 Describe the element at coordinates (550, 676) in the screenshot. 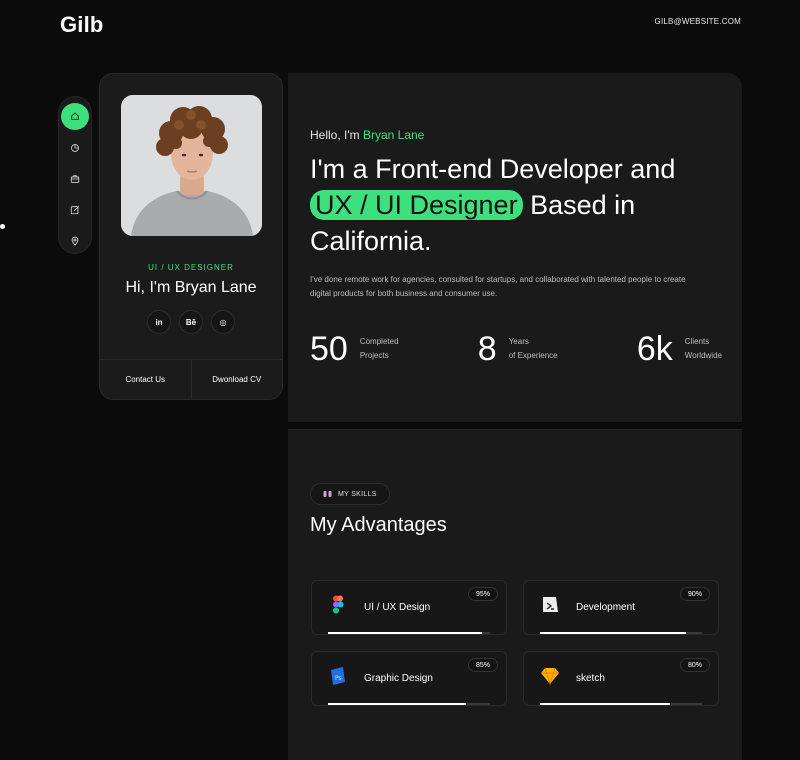

I see `sketch-icon` at that location.